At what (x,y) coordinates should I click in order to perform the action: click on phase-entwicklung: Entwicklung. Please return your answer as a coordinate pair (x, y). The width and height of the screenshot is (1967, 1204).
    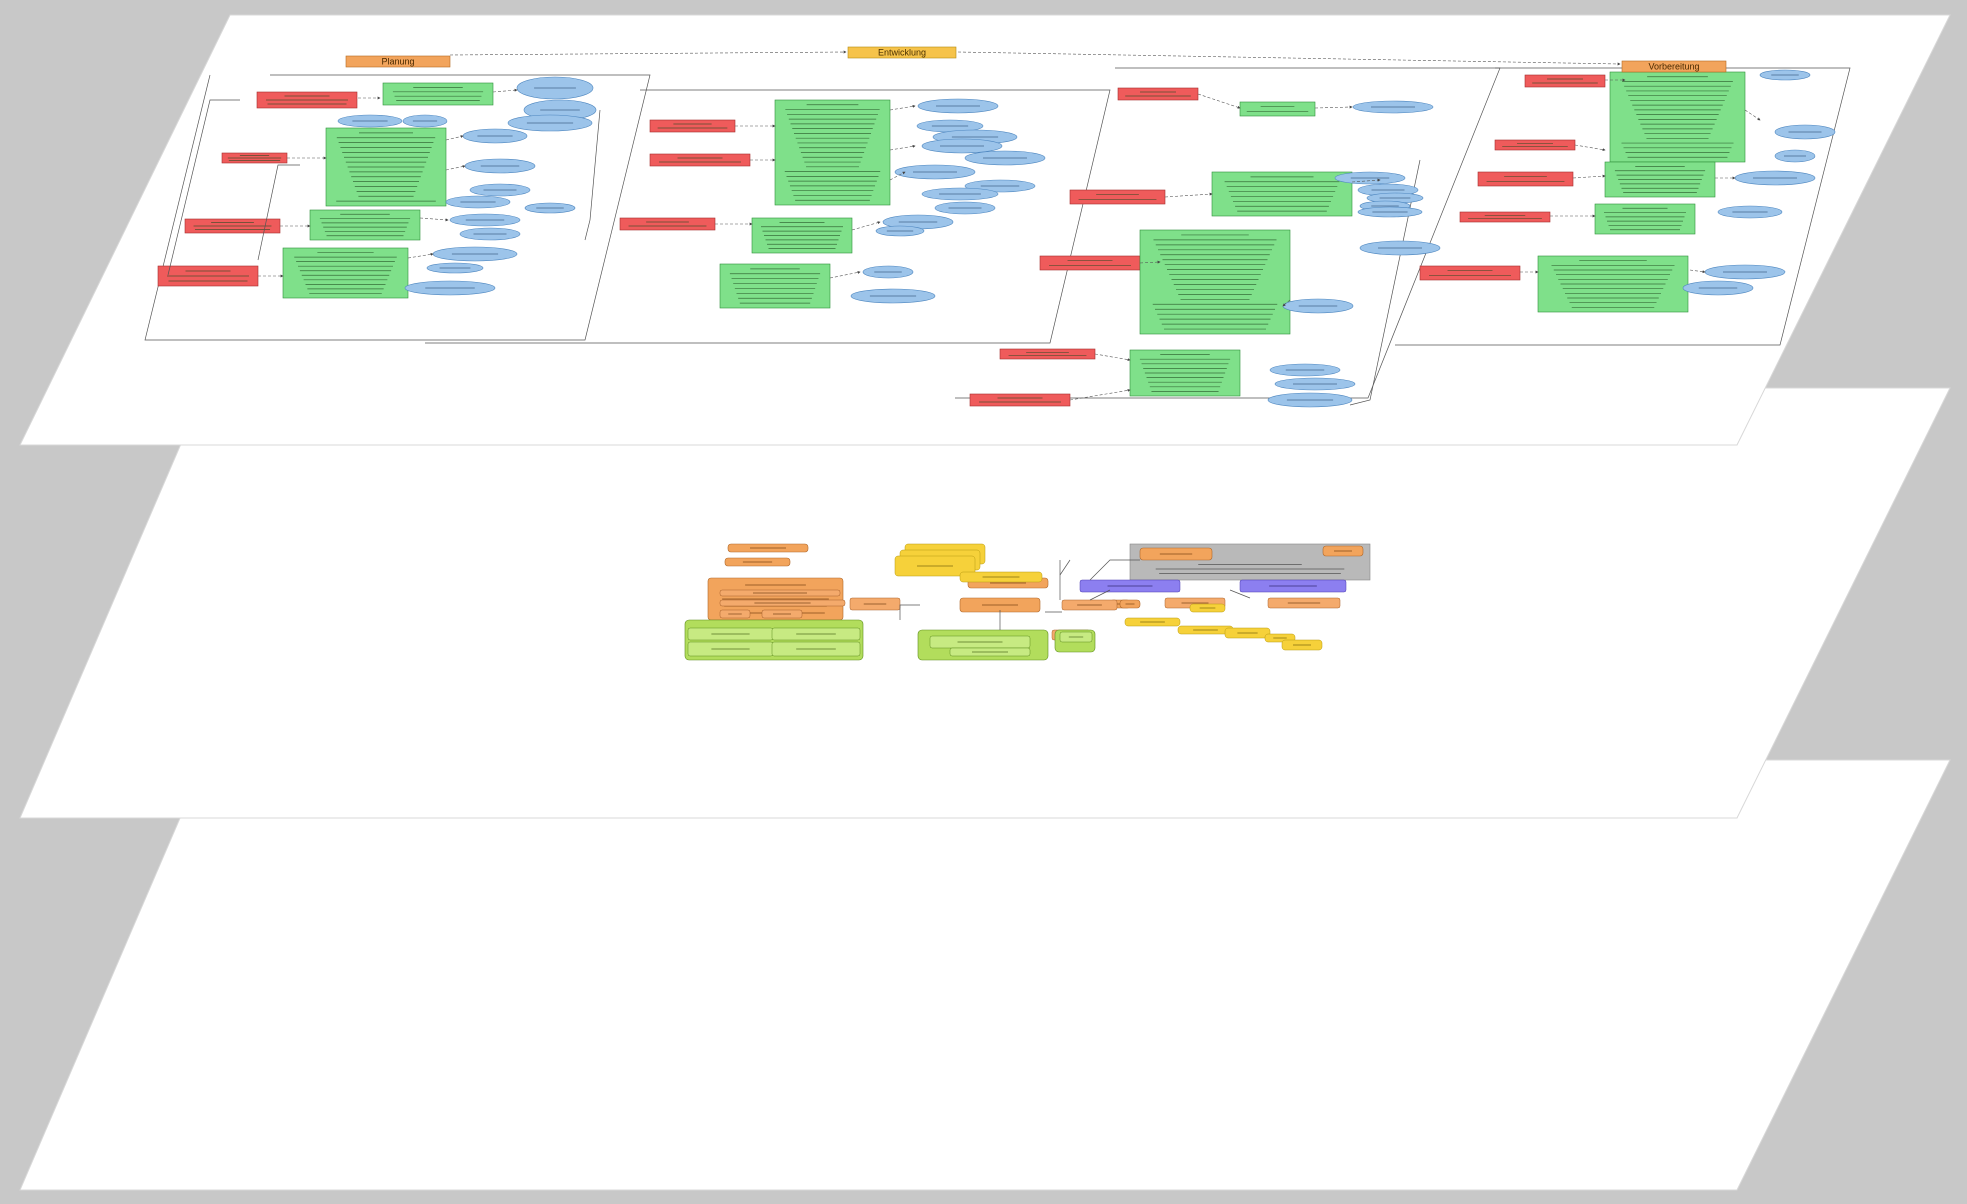
    Looking at the image, I should click on (902, 52).